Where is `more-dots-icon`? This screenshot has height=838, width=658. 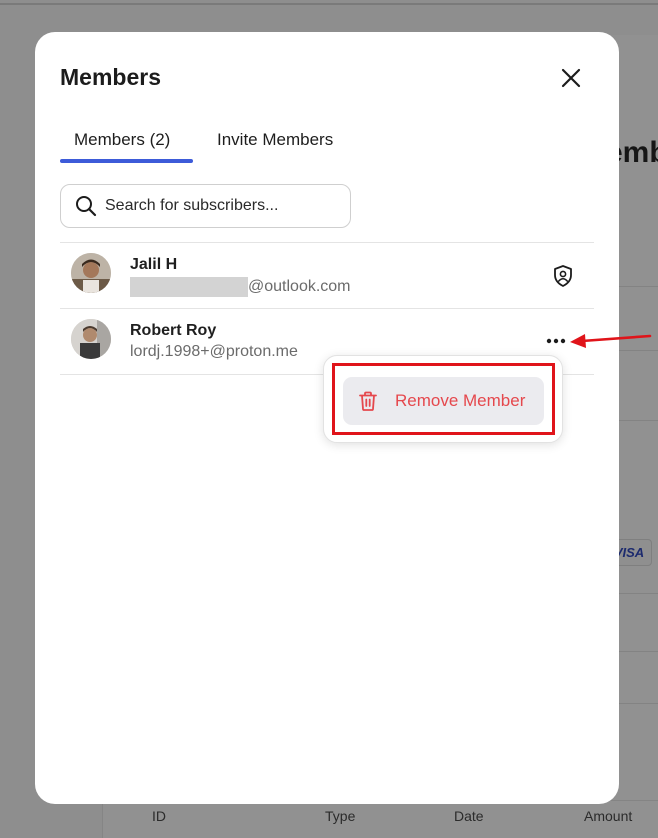 more-dots-icon is located at coordinates (556, 341).